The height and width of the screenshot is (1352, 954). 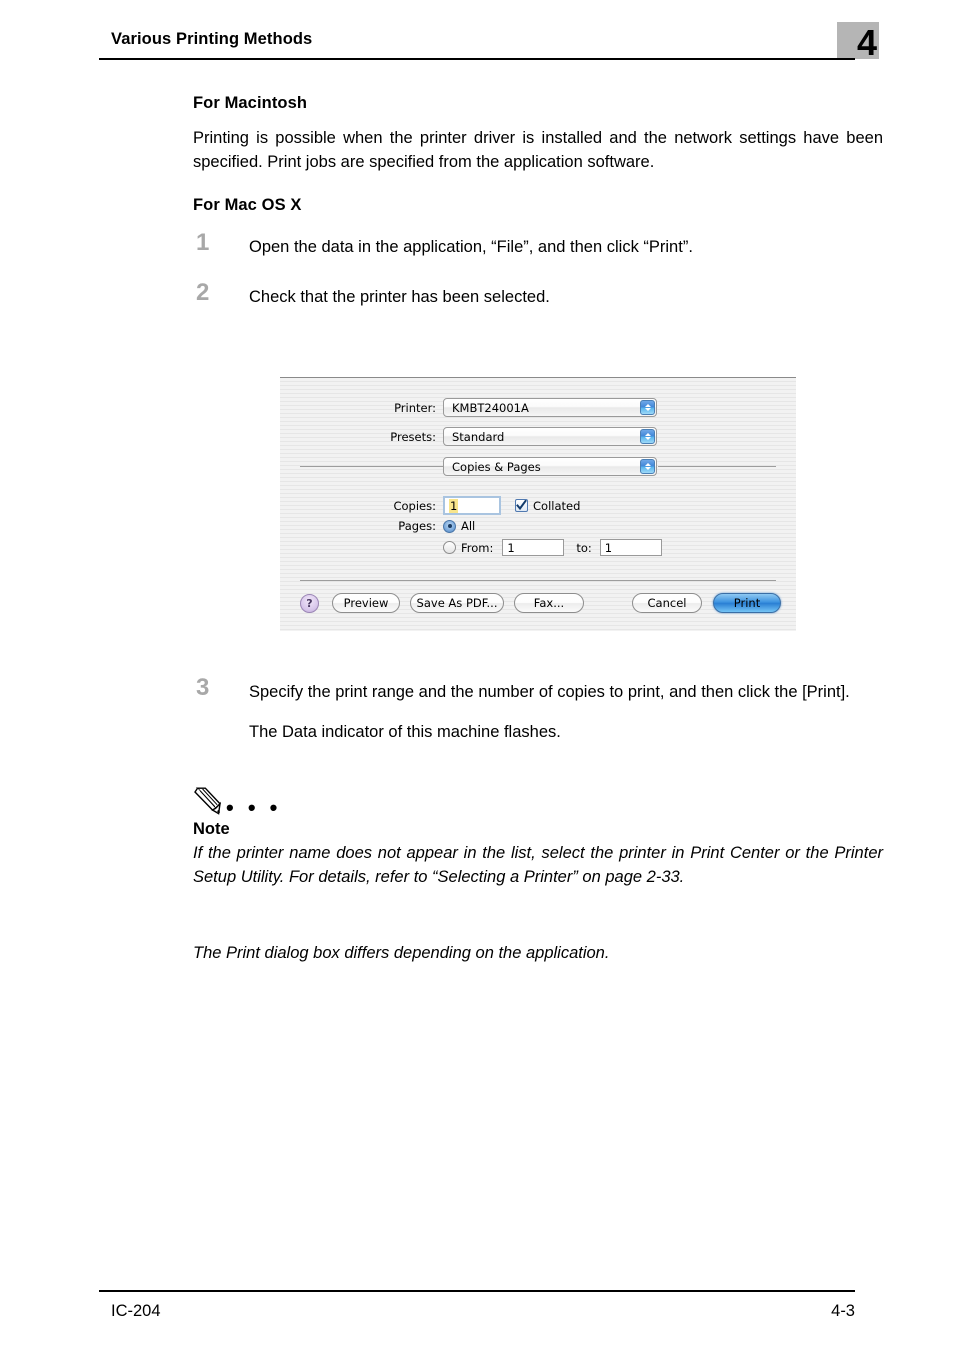 What do you see at coordinates (415, 407) in the screenshot?
I see `printer-label: Printer:` at bounding box center [415, 407].